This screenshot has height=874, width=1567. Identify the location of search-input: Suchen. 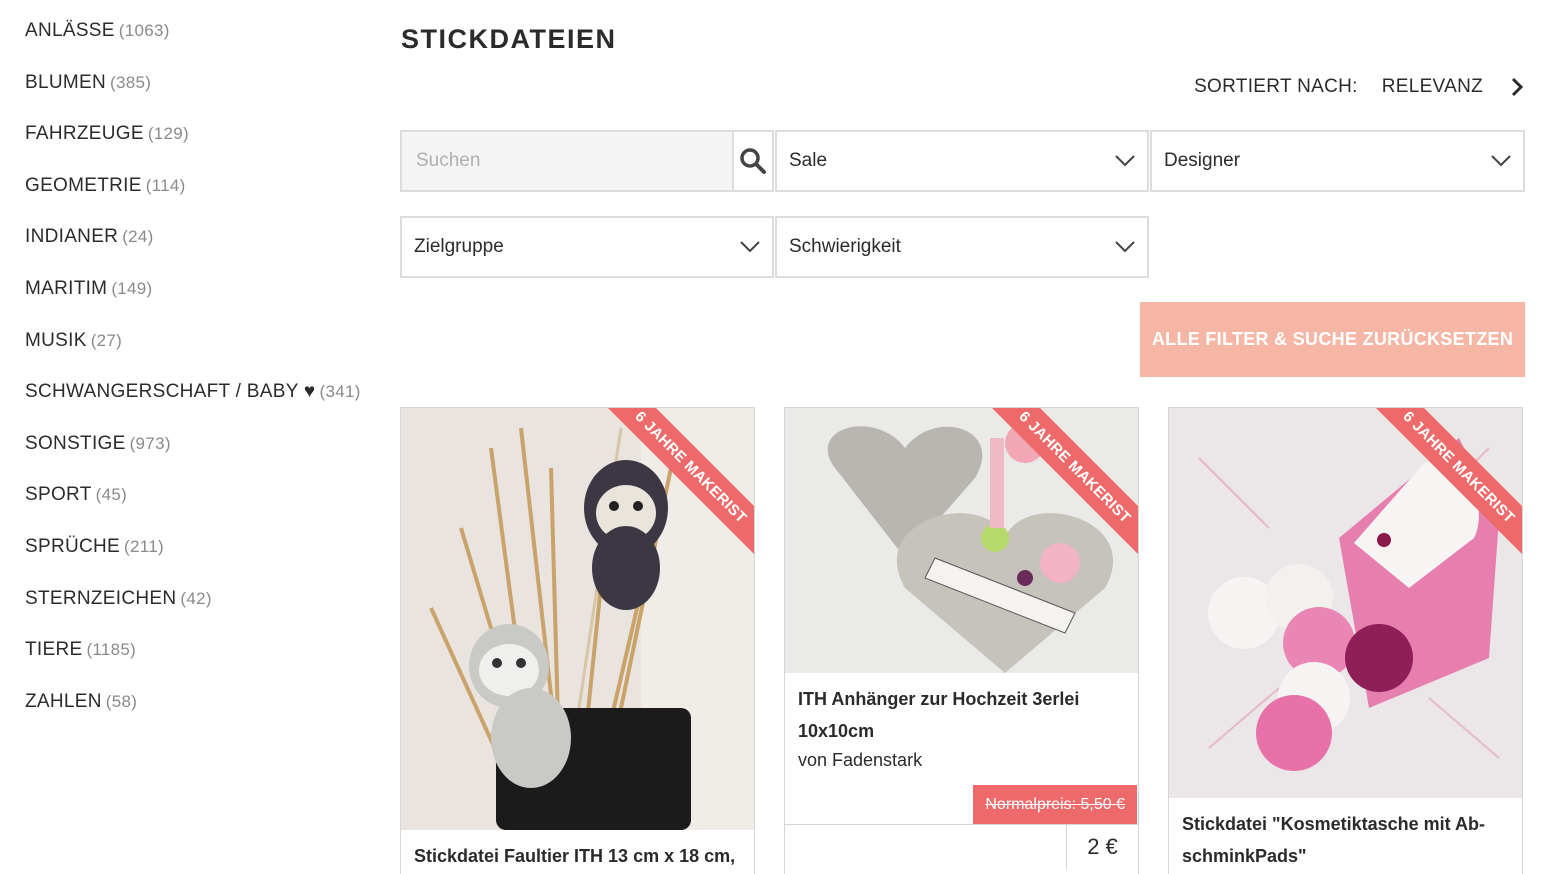
(567, 161).